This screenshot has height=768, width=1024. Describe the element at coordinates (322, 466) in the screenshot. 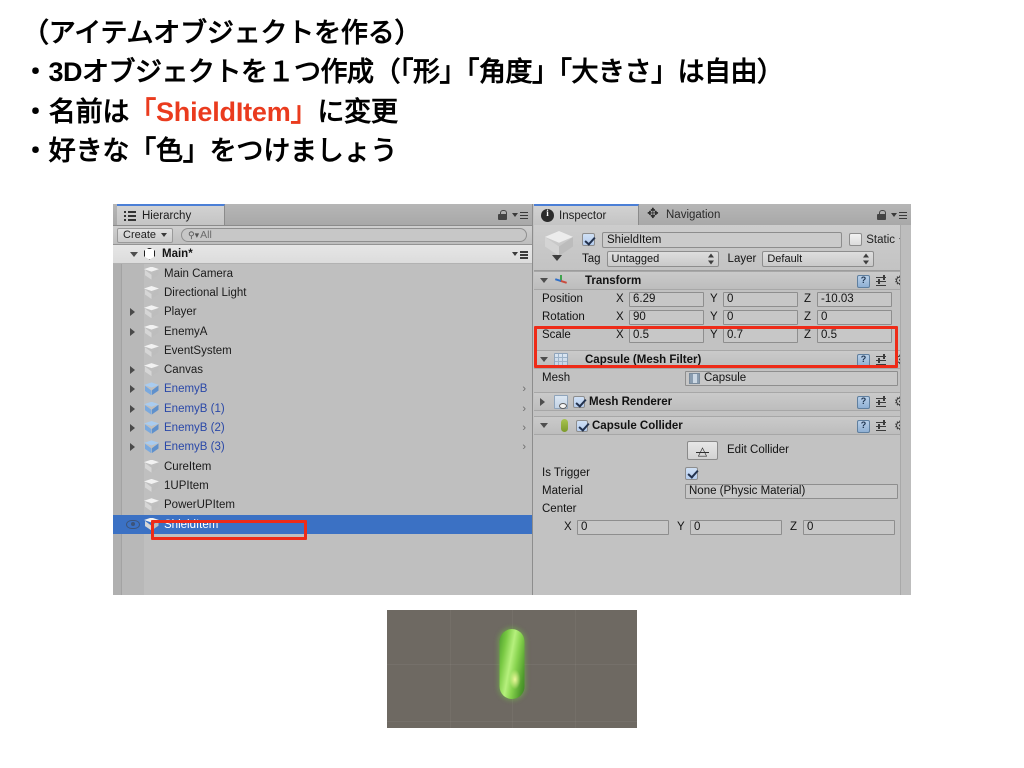

I see `hierarchy-item-cureitem: CureItem` at that location.